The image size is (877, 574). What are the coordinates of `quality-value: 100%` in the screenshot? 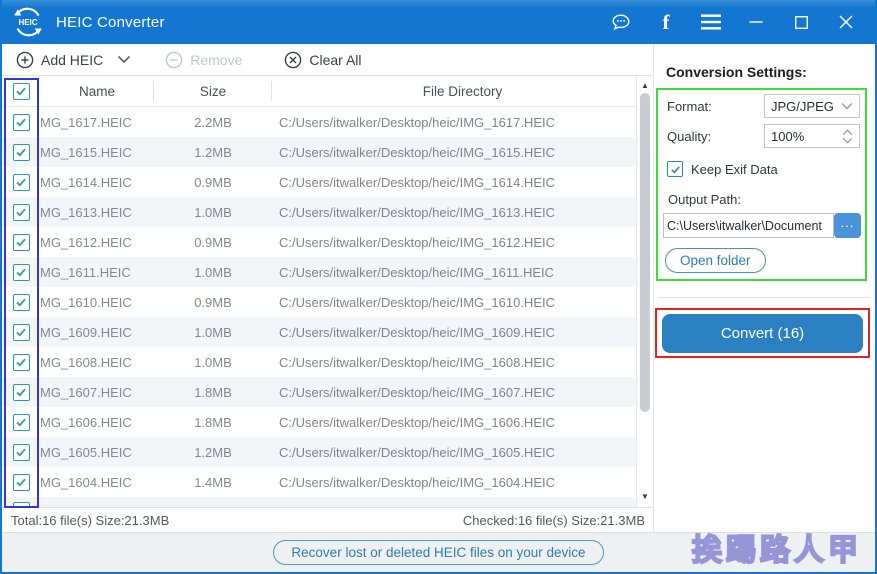 It's located at (788, 136).